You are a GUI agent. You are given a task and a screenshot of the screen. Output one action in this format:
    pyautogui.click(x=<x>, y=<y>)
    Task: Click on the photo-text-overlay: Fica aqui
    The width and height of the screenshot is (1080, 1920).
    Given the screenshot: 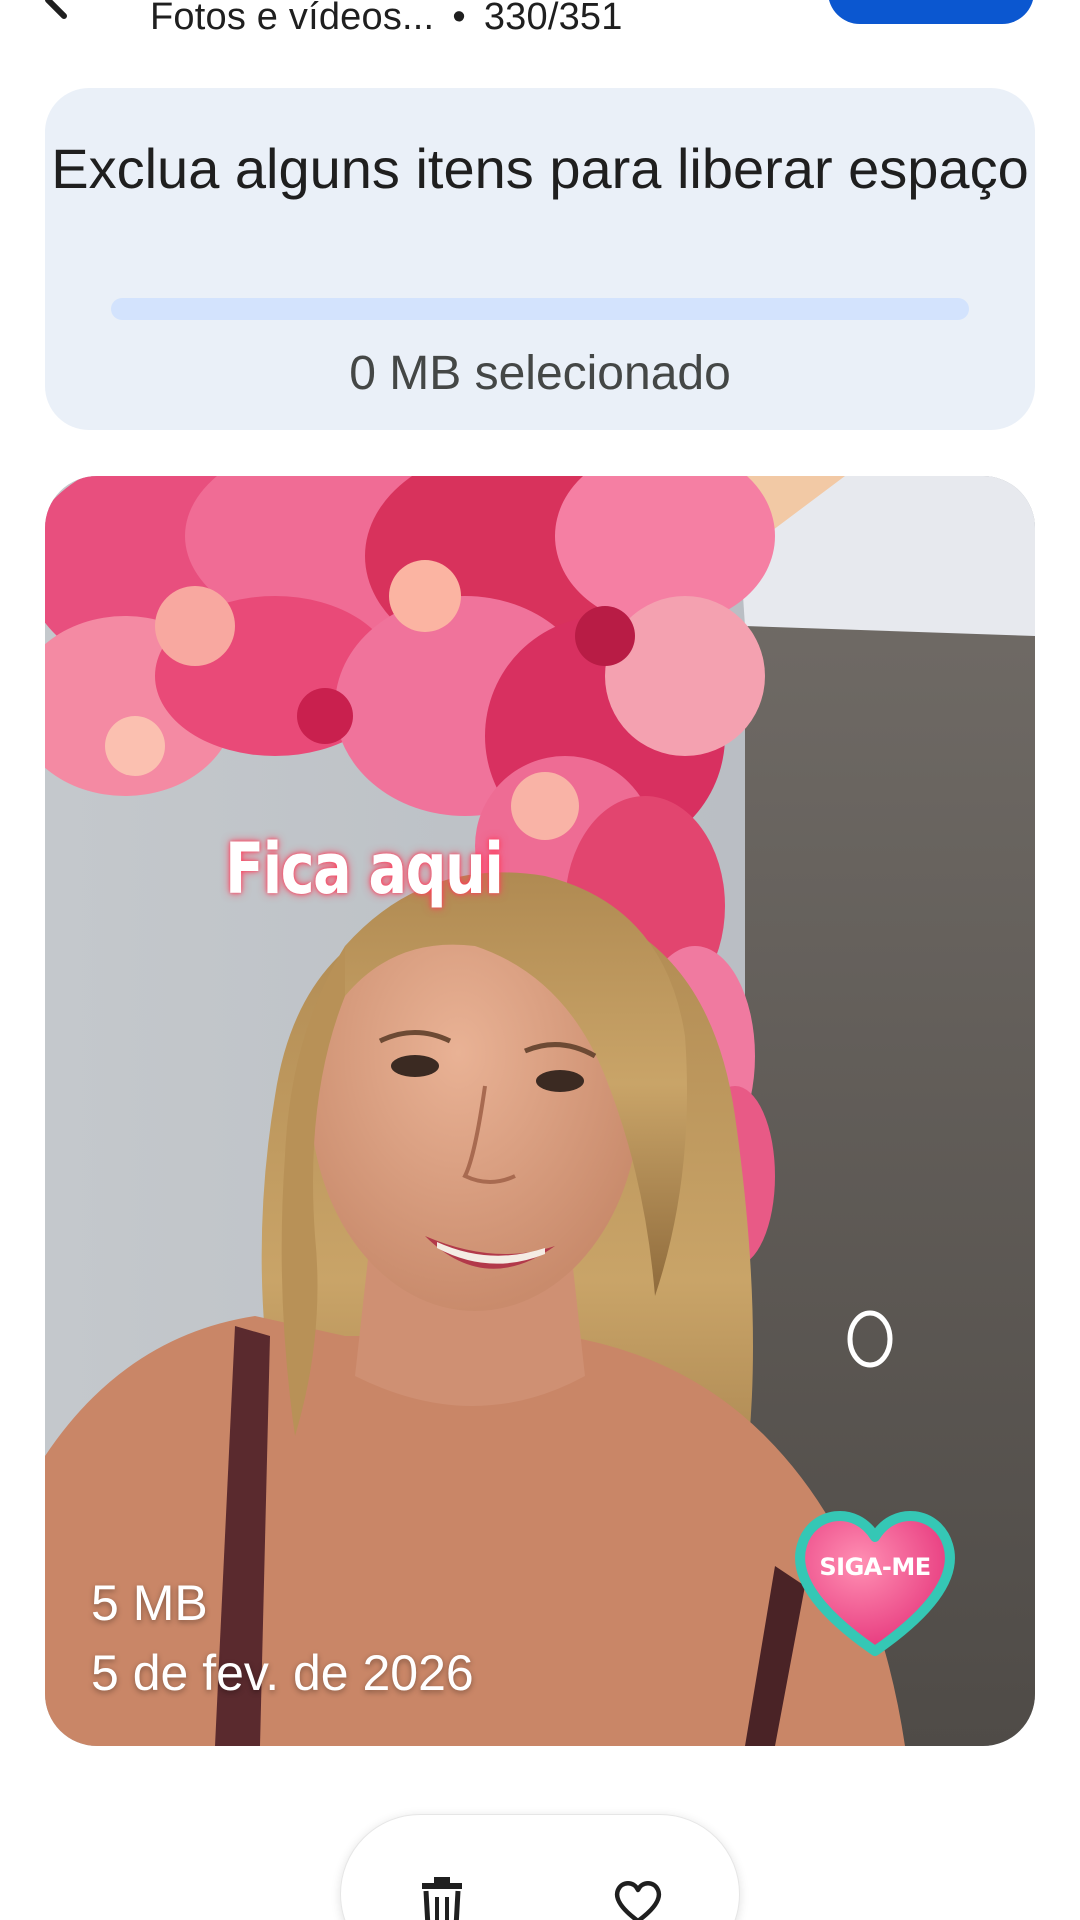 What is the action you would take?
    pyautogui.click(x=364, y=869)
    